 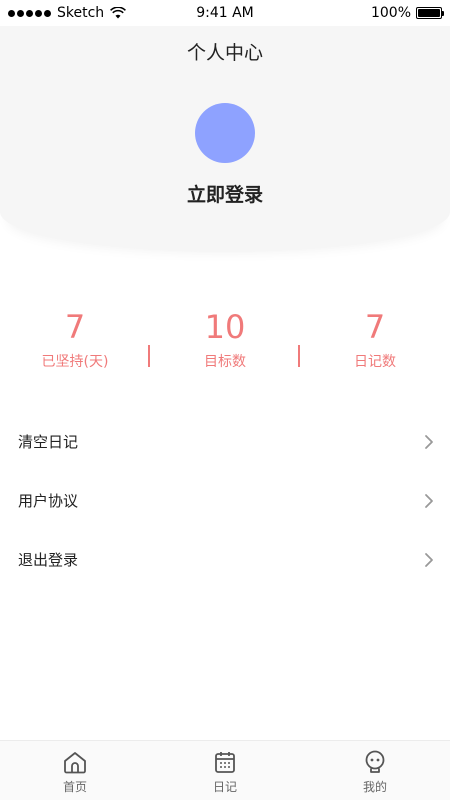 I want to click on stat-days-label: 已坚持(天), so click(x=75, y=362).